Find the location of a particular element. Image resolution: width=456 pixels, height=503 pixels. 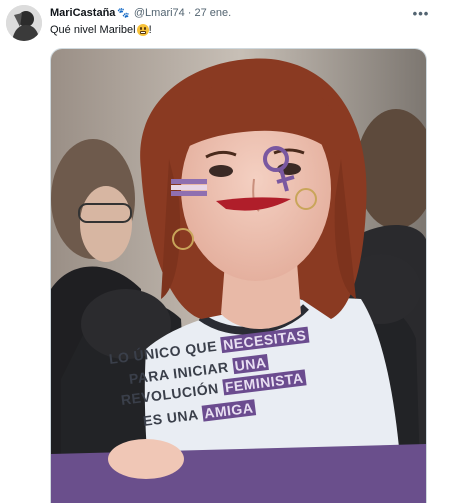

more-options-icon: ••• is located at coordinates (421, 13).